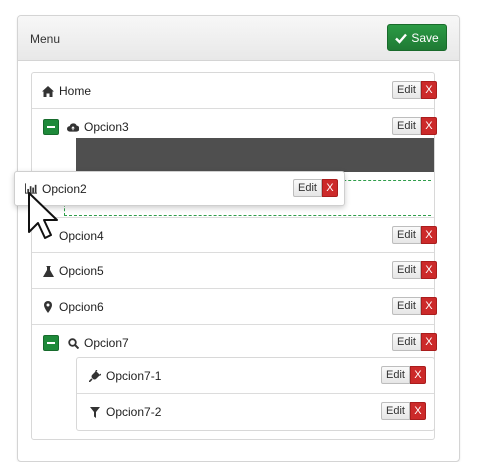 The width and height of the screenshot is (480, 462). I want to click on submenu-list: Opcion7-1 Edit X Opcion7-2 Edit X, so click(255, 394).